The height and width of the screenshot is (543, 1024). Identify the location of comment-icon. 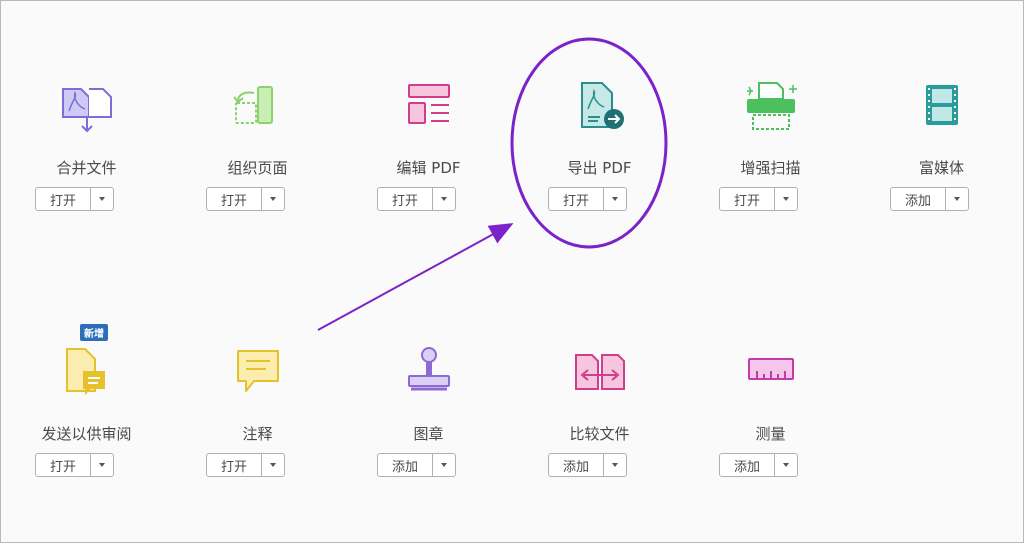
(257, 377).